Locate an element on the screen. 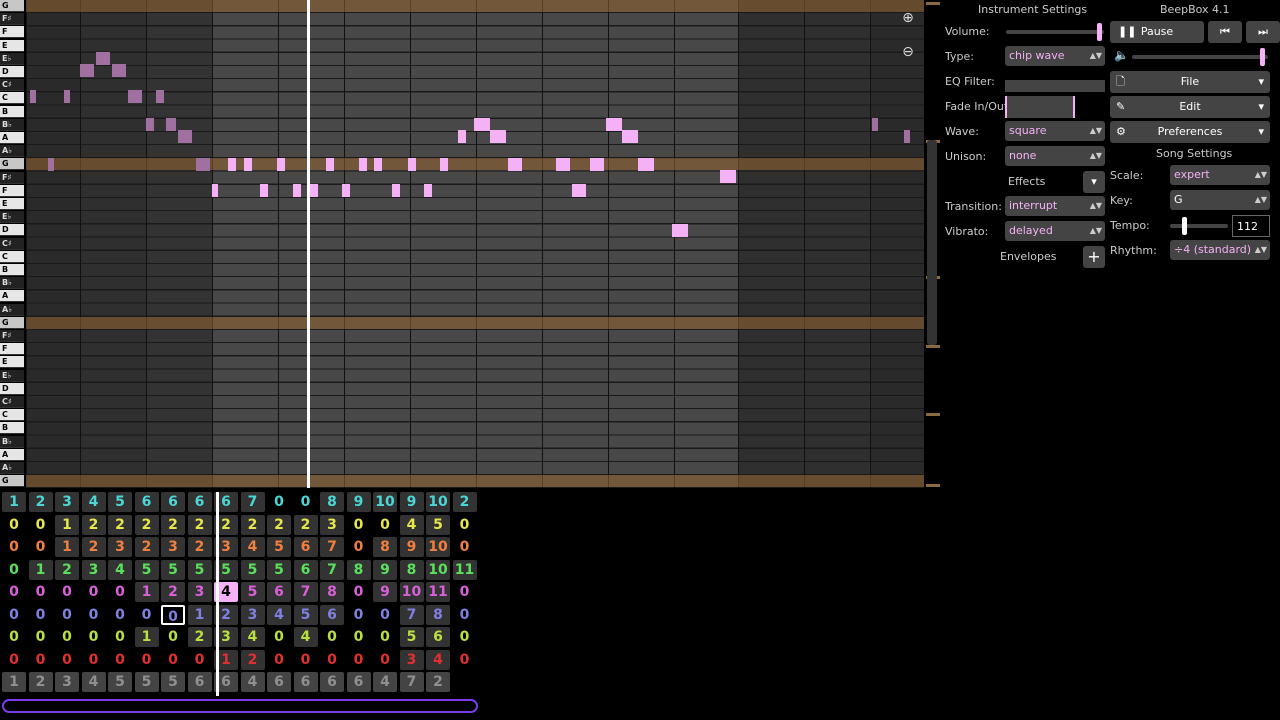 Image resolution: width=1280 pixels, height=720 pixels. piano-key: D is located at coordinates (12, 230).